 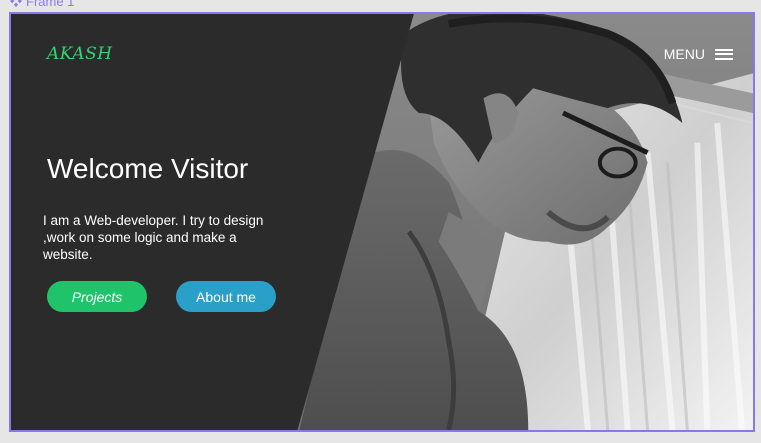 What do you see at coordinates (684, 54) in the screenshot?
I see `menu-label: MENU` at bounding box center [684, 54].